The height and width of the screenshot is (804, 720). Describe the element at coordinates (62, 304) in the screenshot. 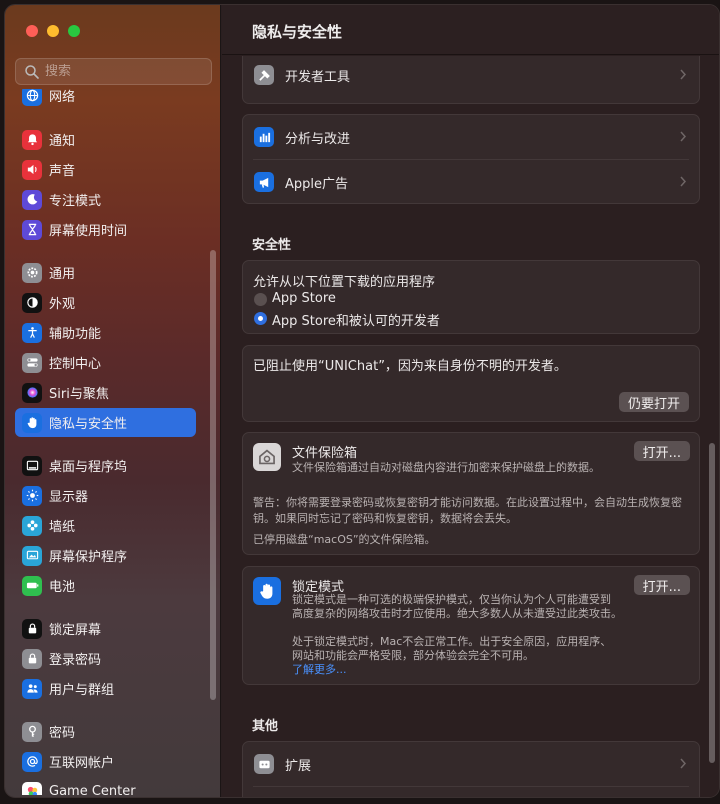

I see `sidebar-item-label: 外观` at that location.